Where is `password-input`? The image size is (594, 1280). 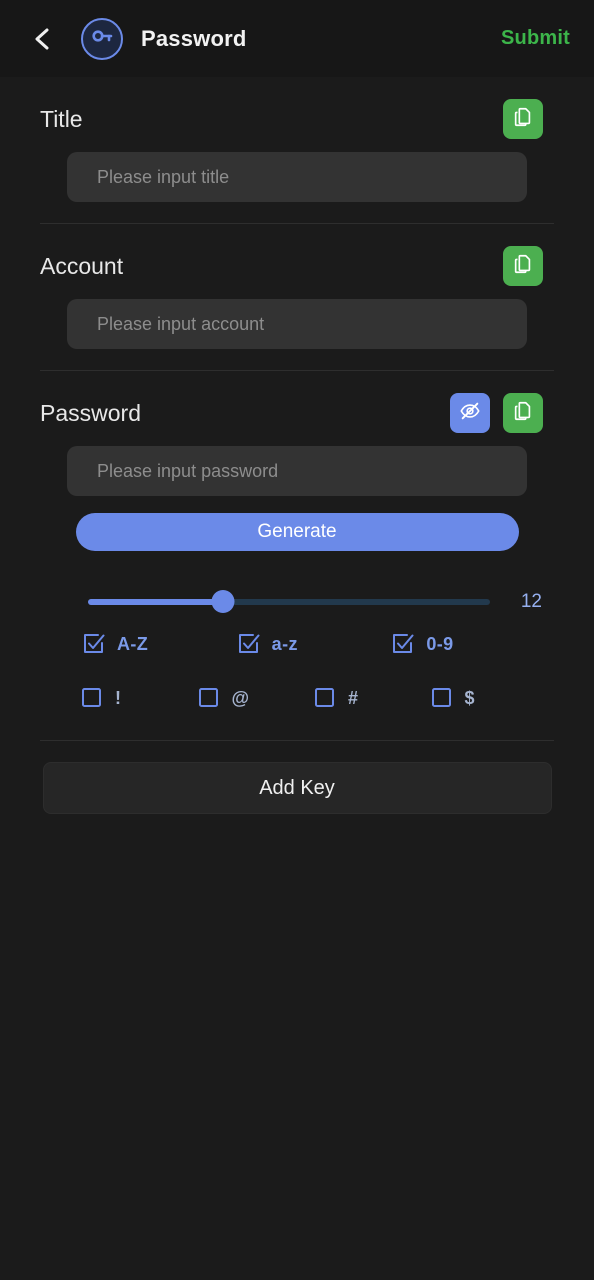
password-input is located at coordinates (297, 471).